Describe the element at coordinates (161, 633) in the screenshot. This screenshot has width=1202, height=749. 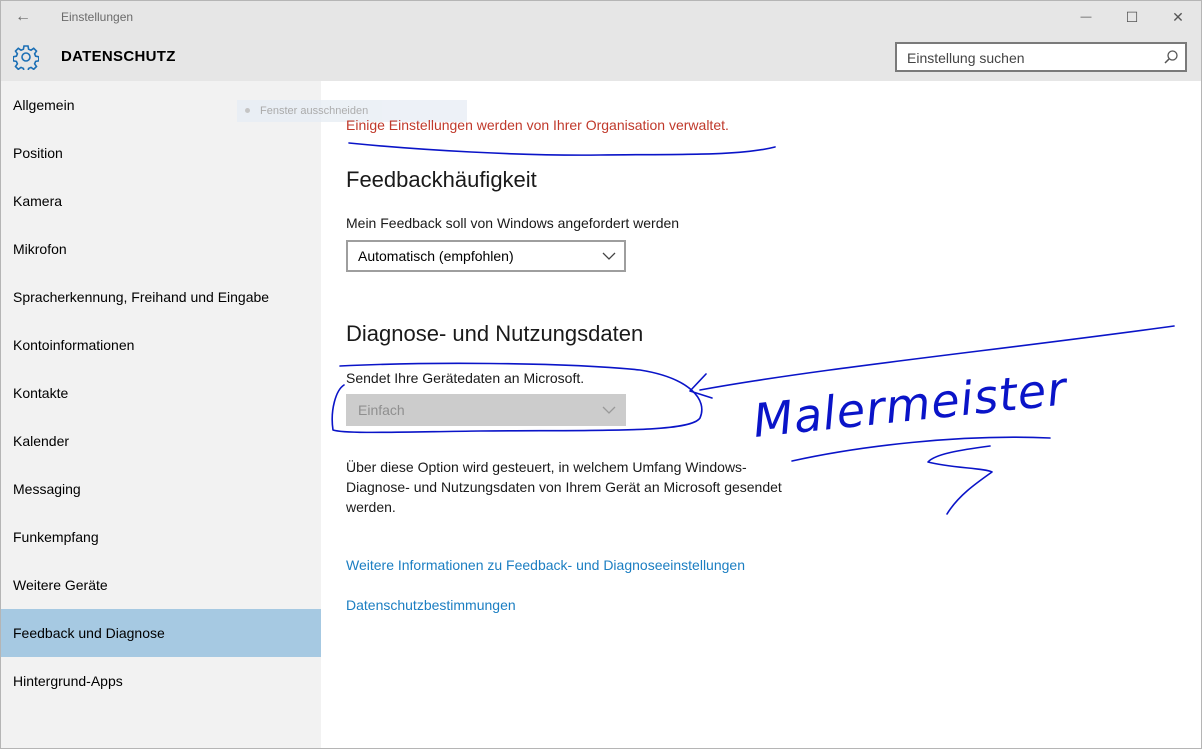
I see `sidebar-item-feedback-diagnose: Feedback und Diagnose` at that location.